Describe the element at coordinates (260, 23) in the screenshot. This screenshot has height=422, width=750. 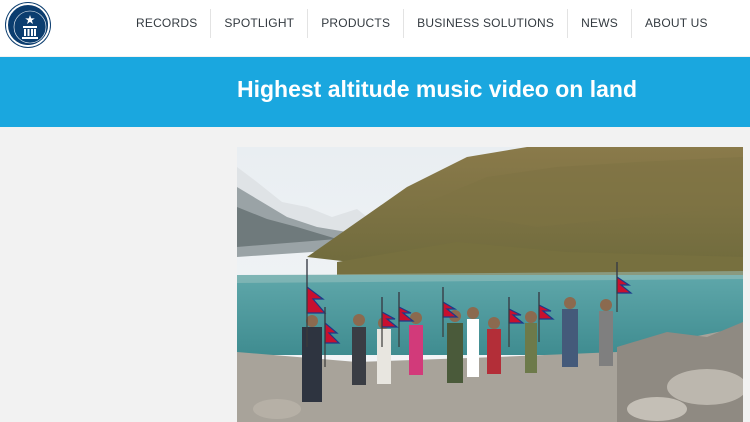
I see `nav-spotlight: SPOTLIGHT` at that location.